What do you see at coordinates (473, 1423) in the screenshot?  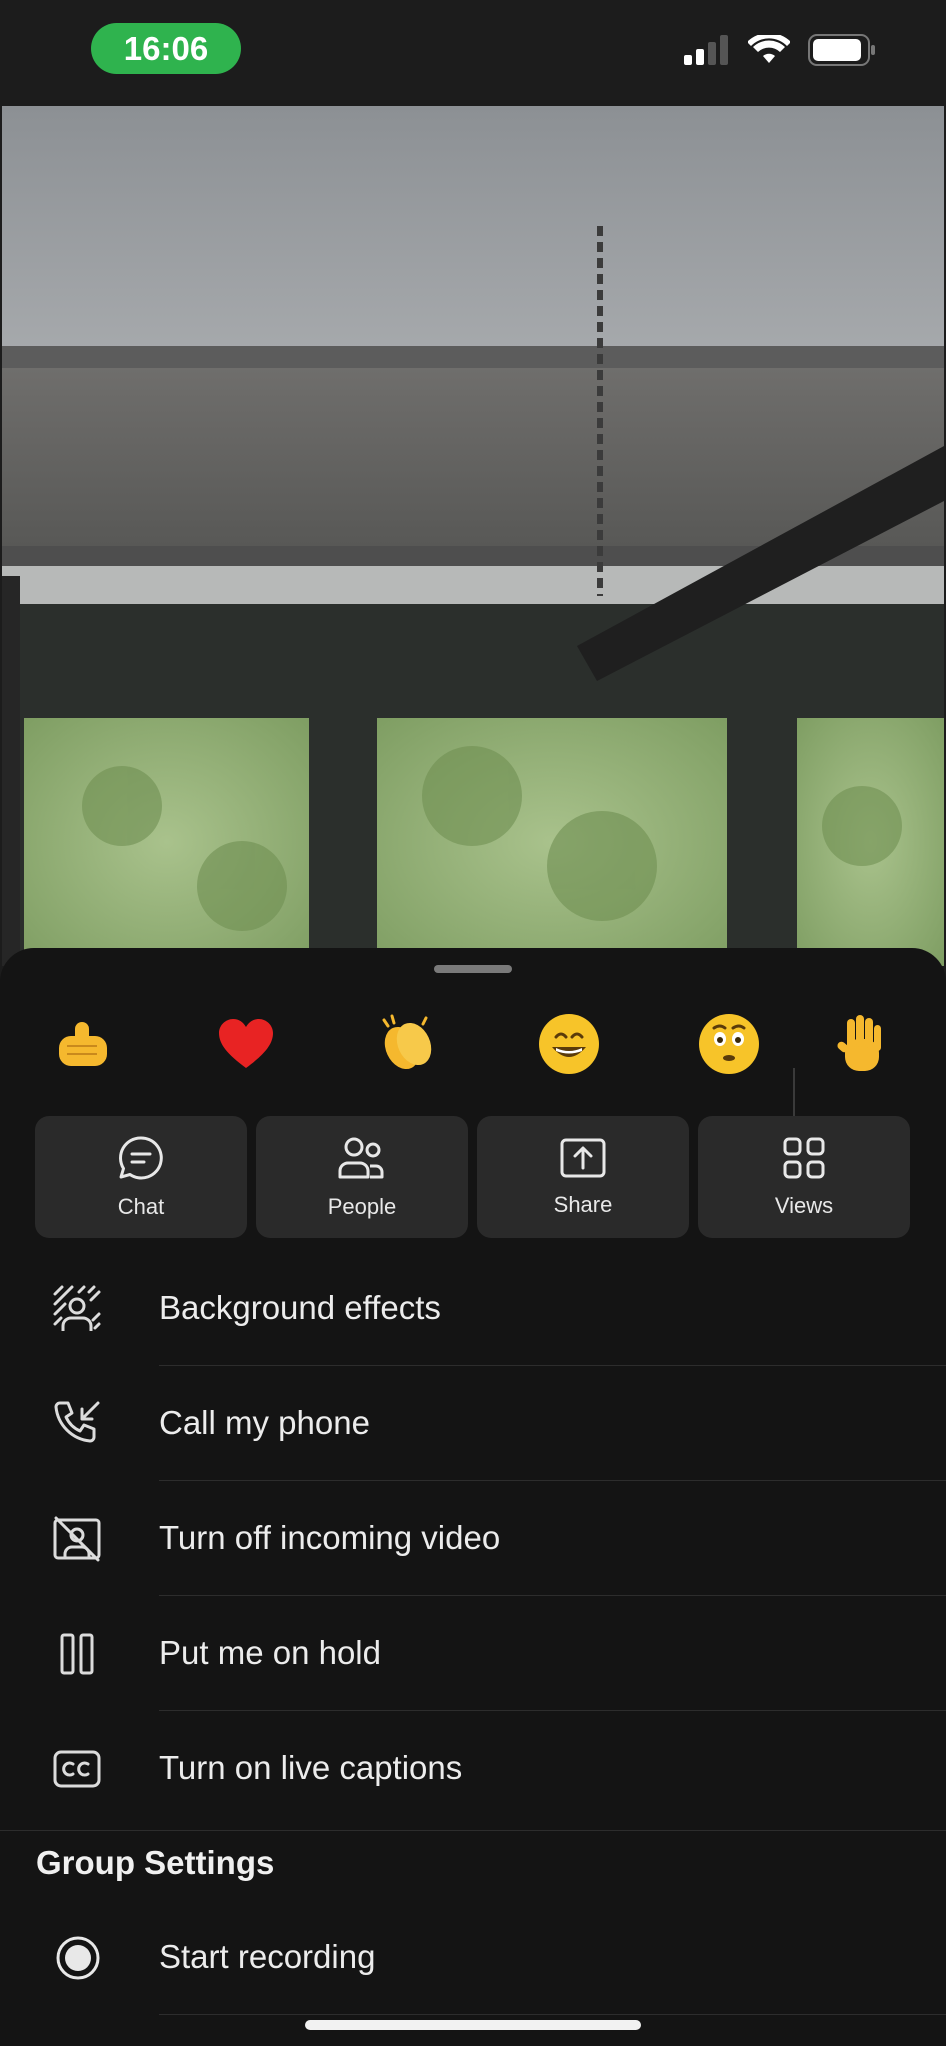 I see `menu-item-call-my-phone: Call my phone` at bounding box center [473, 1423].